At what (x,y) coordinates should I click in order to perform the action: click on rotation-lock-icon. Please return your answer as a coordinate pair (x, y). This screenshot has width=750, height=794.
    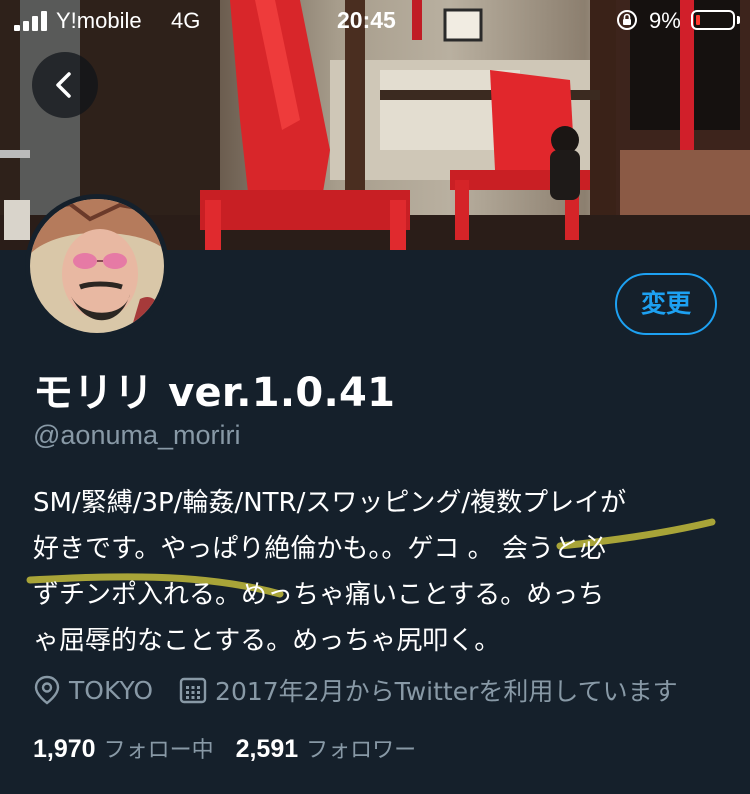
    Looking at the image, I should click on (627, 20).